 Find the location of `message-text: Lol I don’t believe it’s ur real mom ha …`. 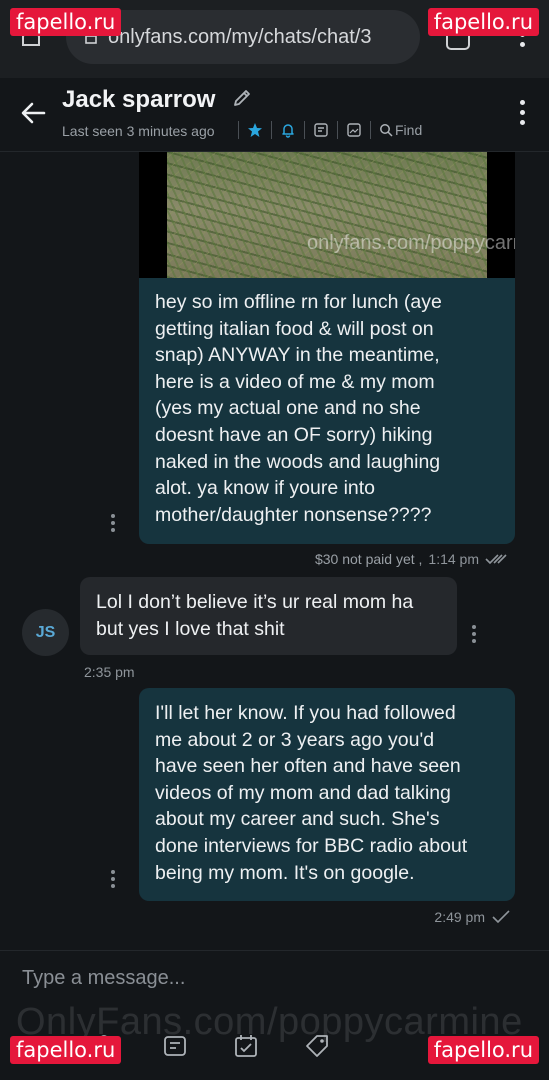

message-text: Lol I don’t believe it’s ur real mom ha … is located at coordinates (255, 615).